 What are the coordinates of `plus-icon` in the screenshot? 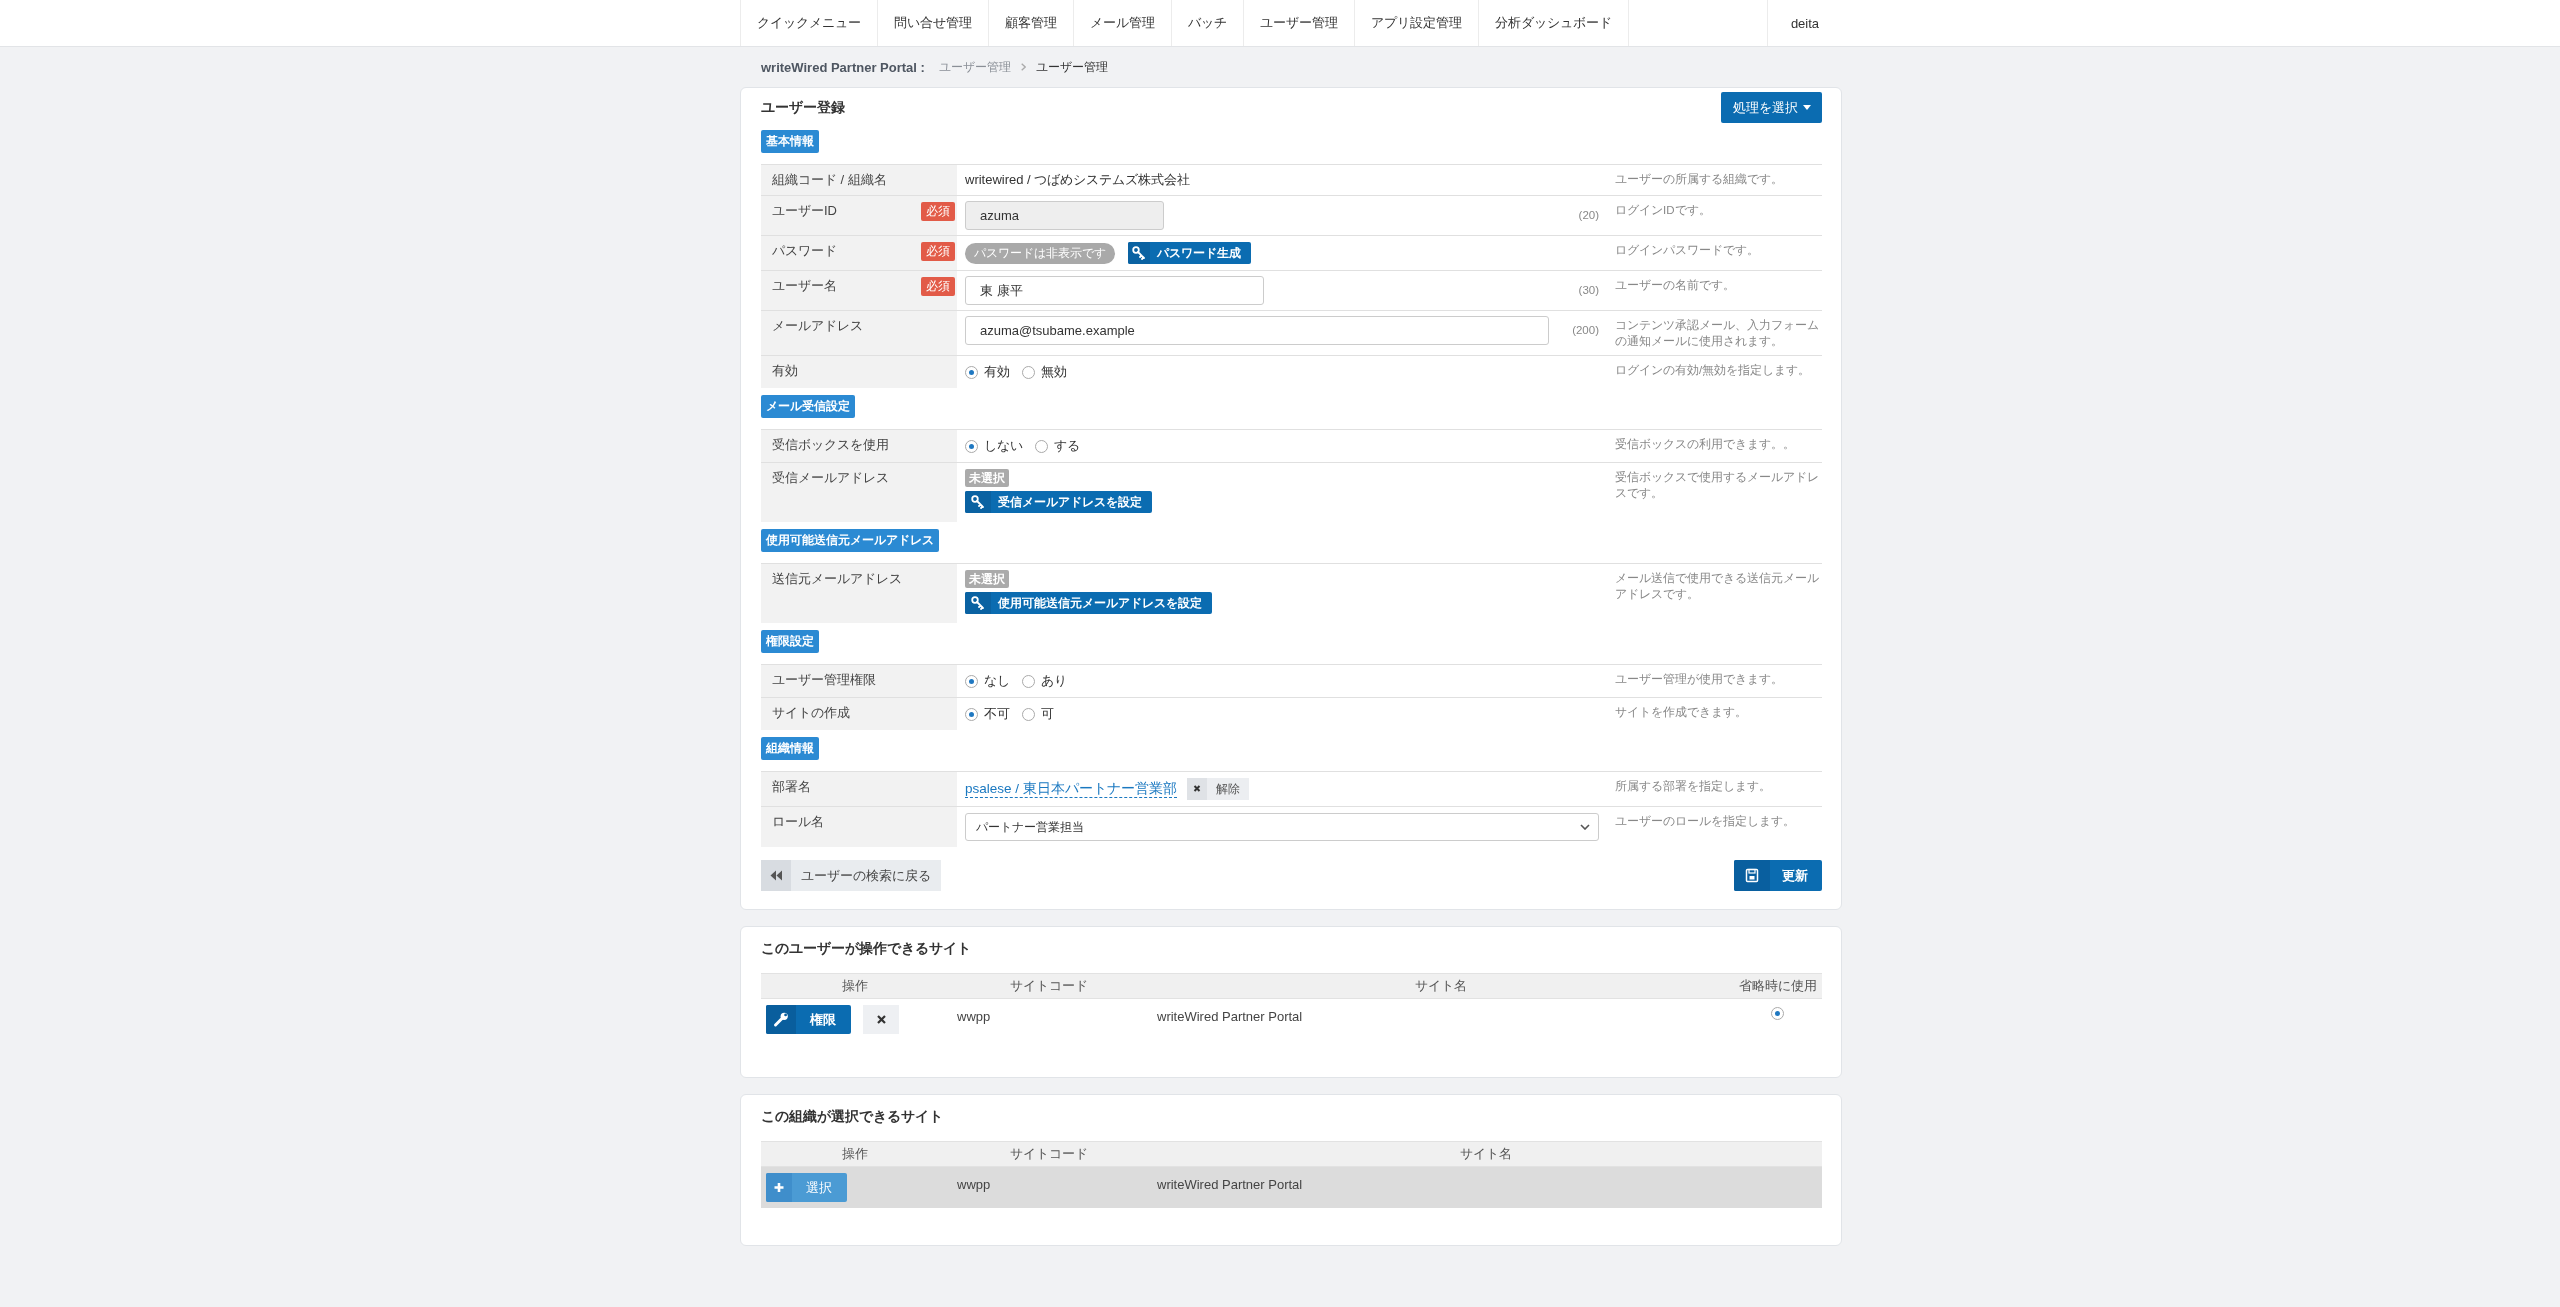 It's located at (779, 1187).